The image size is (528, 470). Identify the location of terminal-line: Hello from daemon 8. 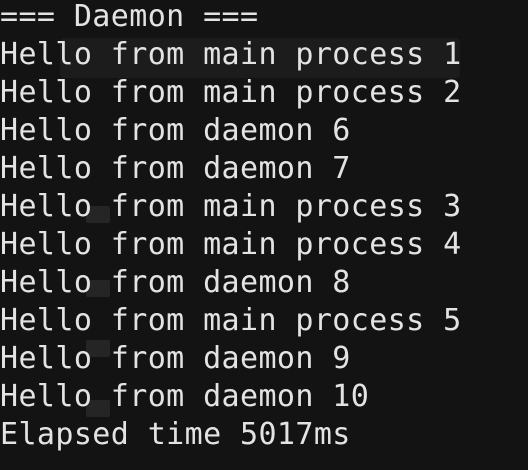
(175, 282).